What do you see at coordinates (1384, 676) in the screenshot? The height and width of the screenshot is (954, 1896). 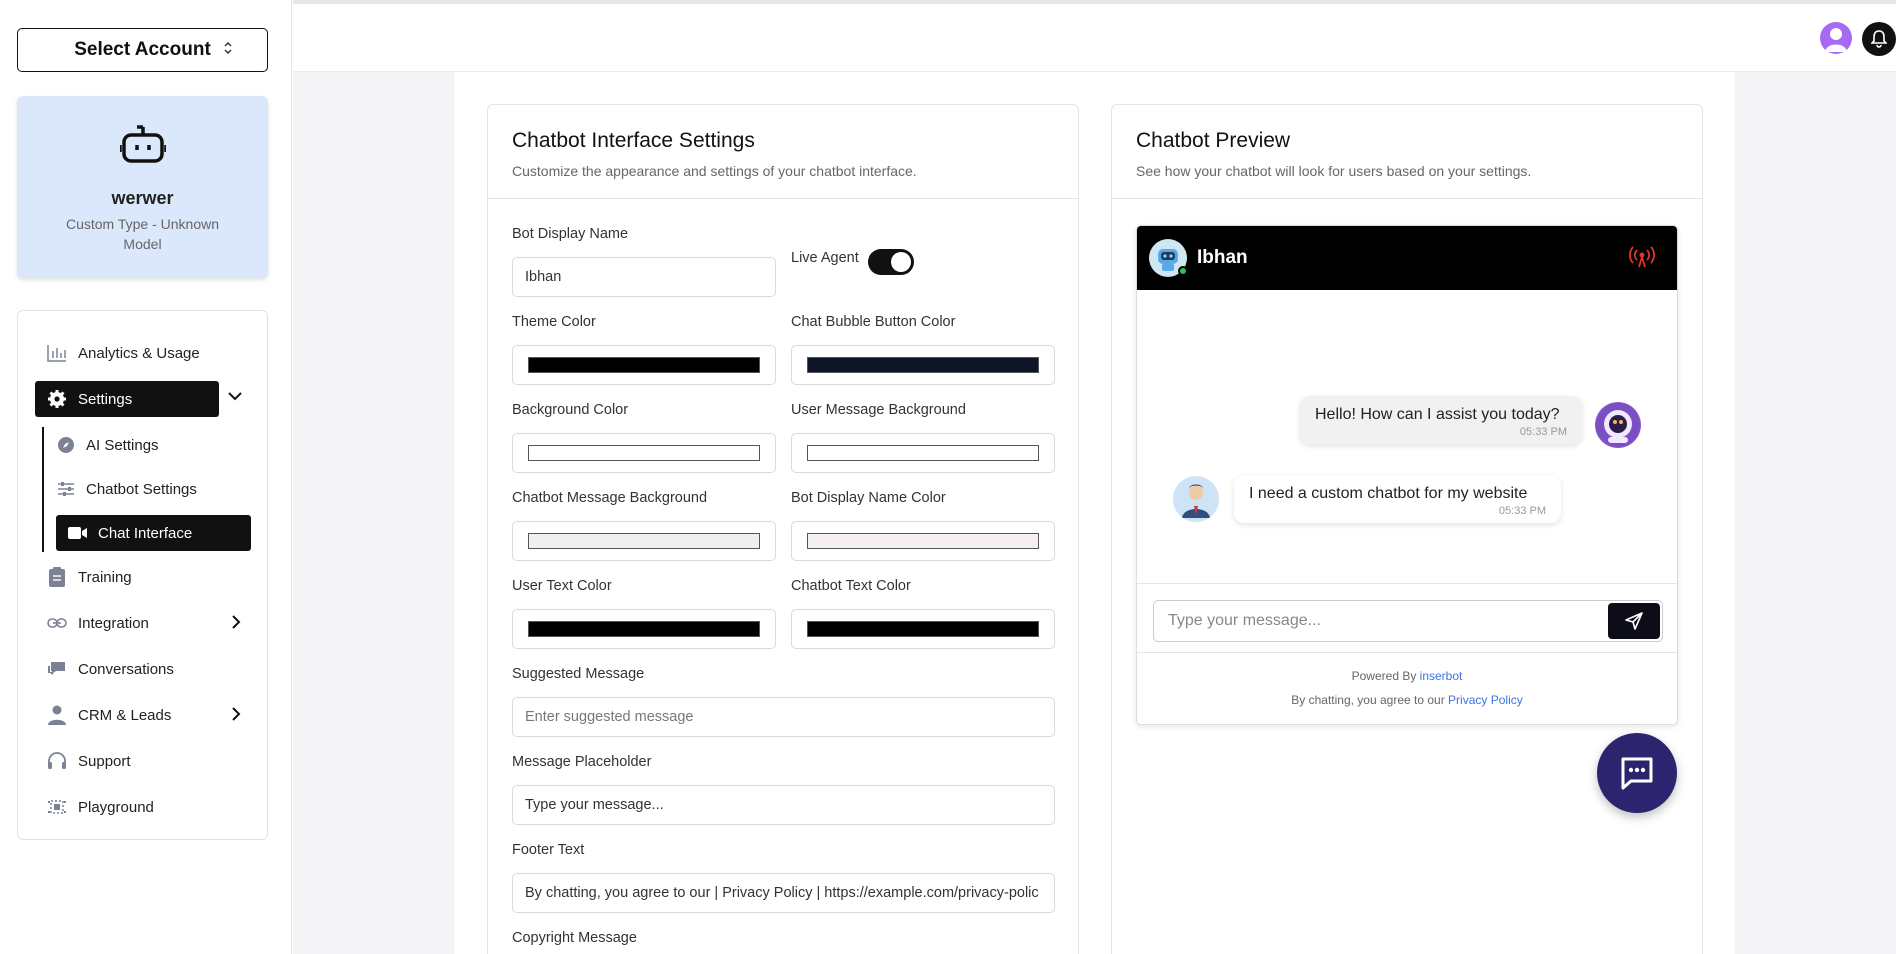 I see `powered-by-text: Powered By` at bounding box center [1384, 676].